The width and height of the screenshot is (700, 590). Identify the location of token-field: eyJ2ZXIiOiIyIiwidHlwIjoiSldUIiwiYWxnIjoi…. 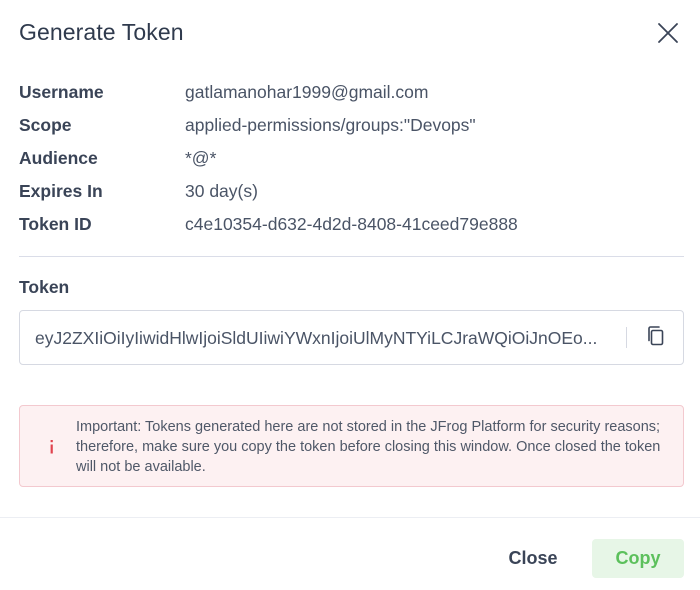
(351, 337).